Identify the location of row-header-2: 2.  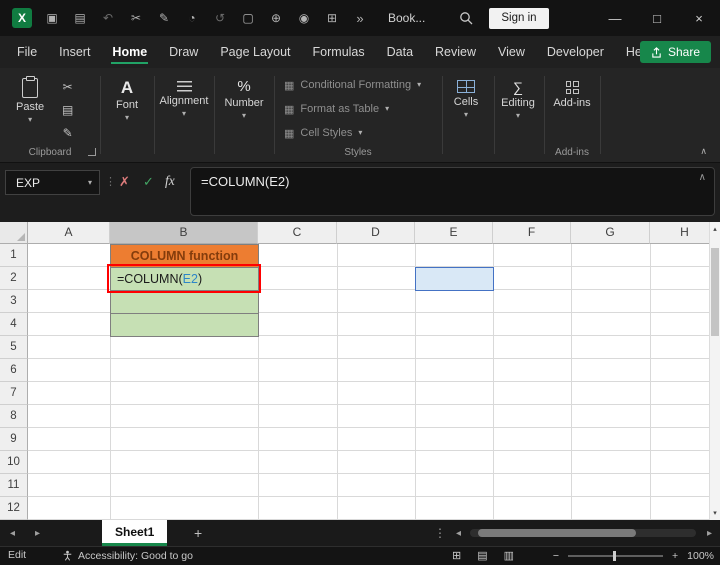
(14, 278).